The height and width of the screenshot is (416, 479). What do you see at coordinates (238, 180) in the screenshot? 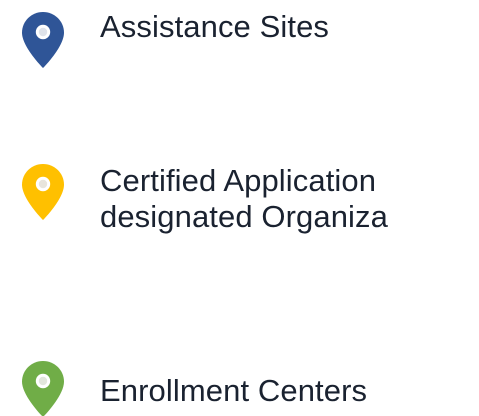
I see `legend-label-line-1: Certified Application` at bounding box center [238, 180].